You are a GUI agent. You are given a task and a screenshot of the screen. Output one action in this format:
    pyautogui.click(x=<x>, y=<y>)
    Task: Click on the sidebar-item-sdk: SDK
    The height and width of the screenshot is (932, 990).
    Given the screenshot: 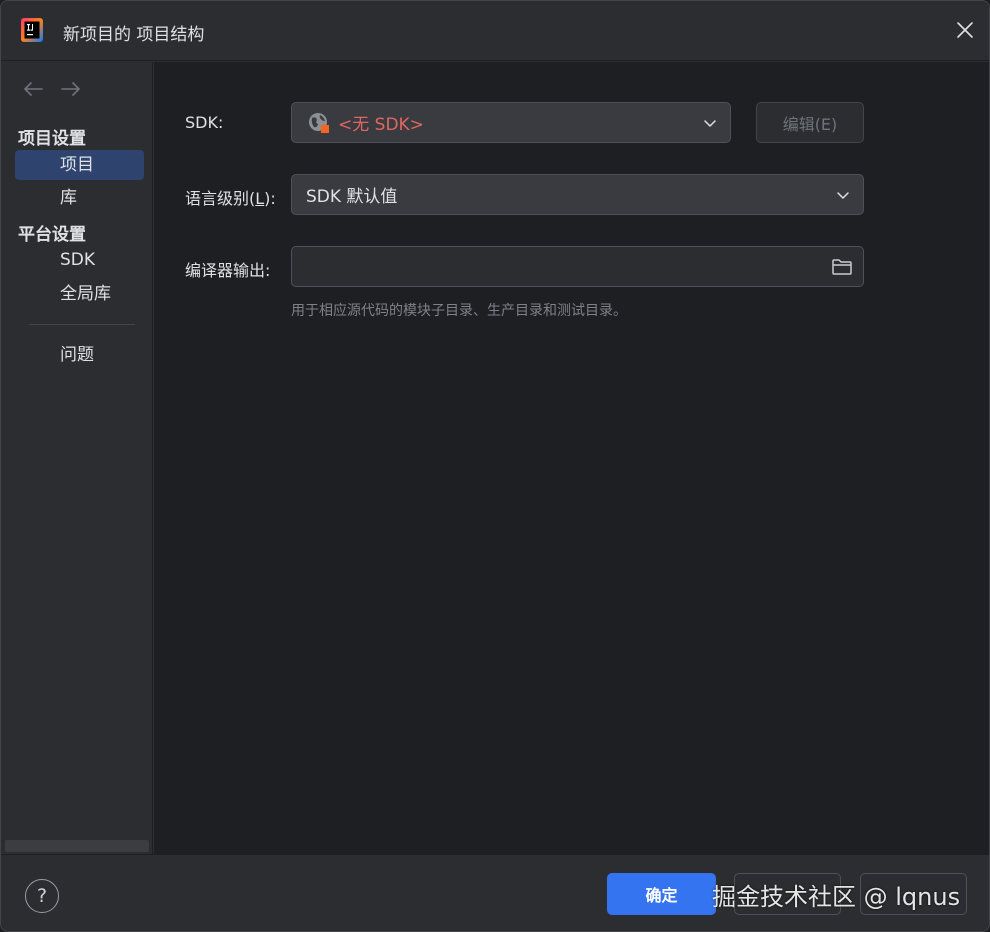 What is the action you would take?
    pyautogui.click(x=79, y=260)
    